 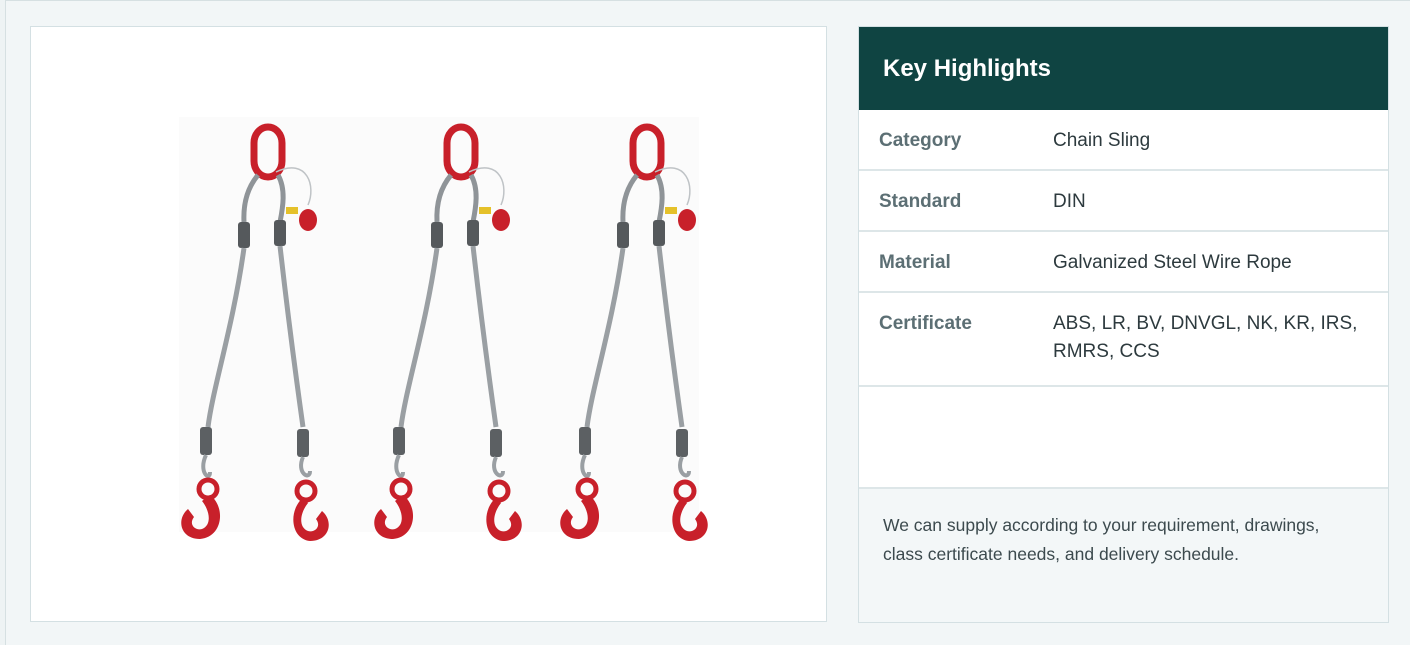 What do you see at coordinates (1123, 438) in the screenshot?
I see `highlight-row-empty` at bounding box center [1123, 438].